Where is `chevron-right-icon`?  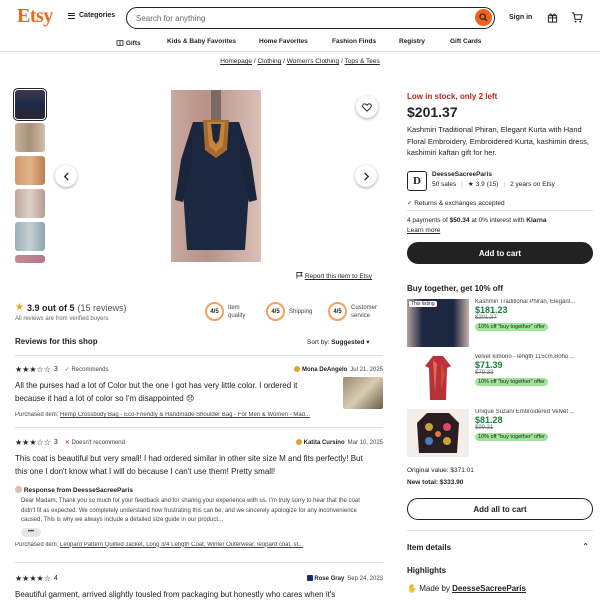 chevron-right-icon is located at coordinates (366, 176).